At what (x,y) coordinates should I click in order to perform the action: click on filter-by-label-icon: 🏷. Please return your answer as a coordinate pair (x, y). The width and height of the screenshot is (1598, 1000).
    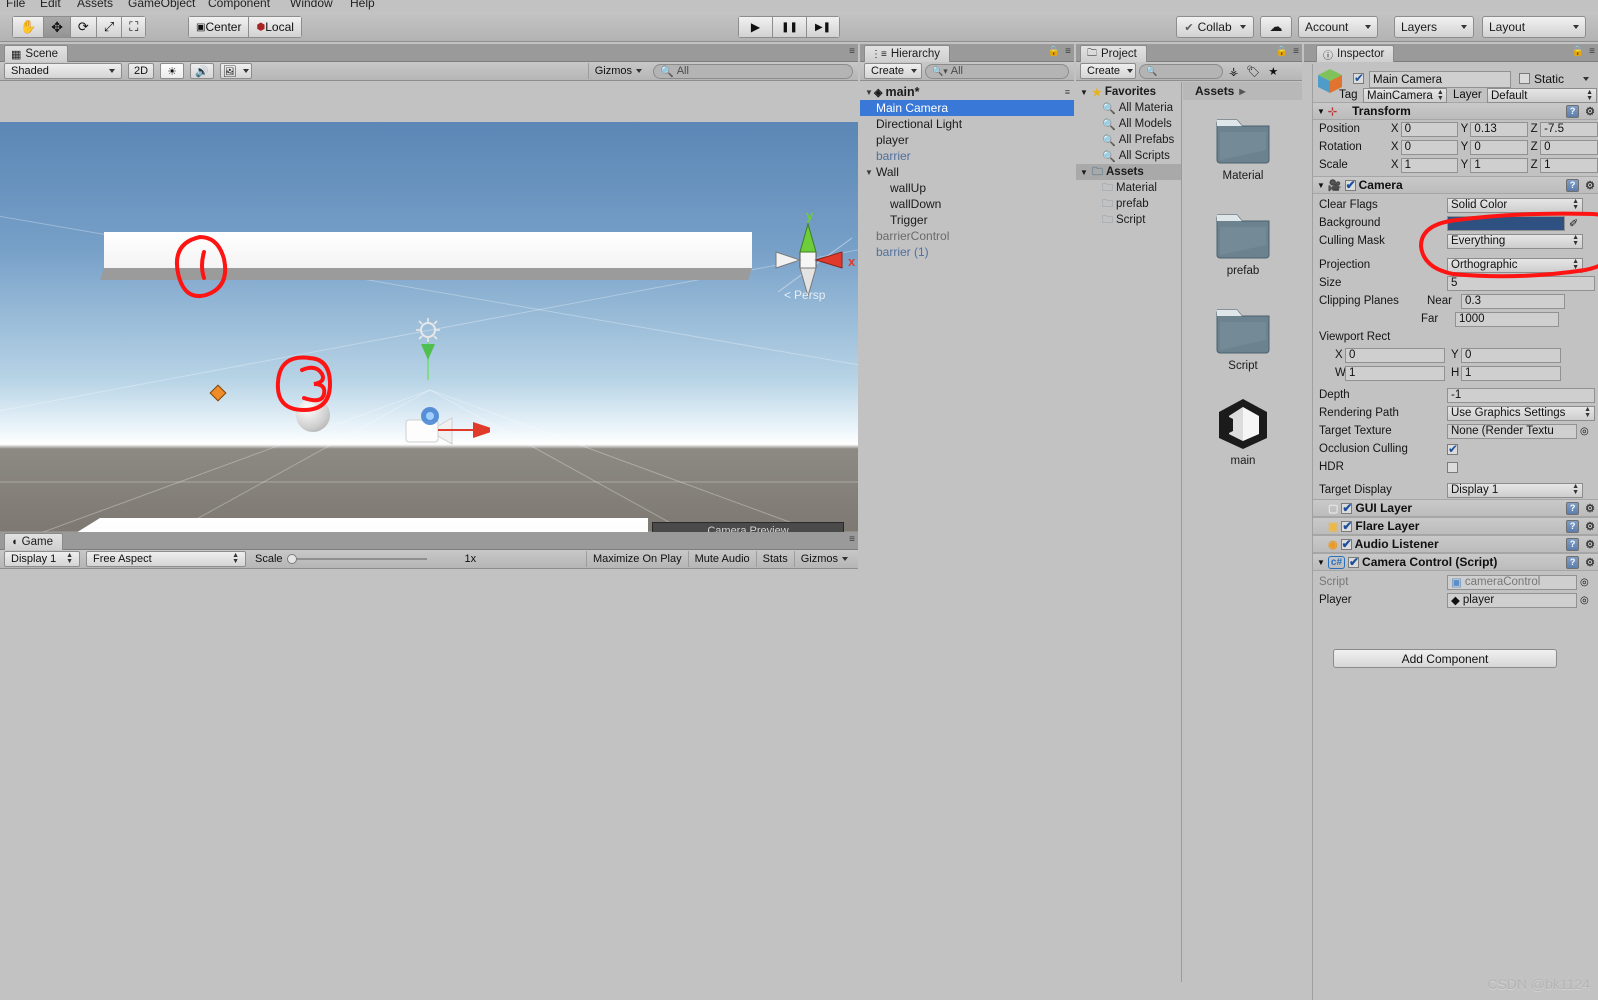
    Looking at the image, I should click on (1253, 71).